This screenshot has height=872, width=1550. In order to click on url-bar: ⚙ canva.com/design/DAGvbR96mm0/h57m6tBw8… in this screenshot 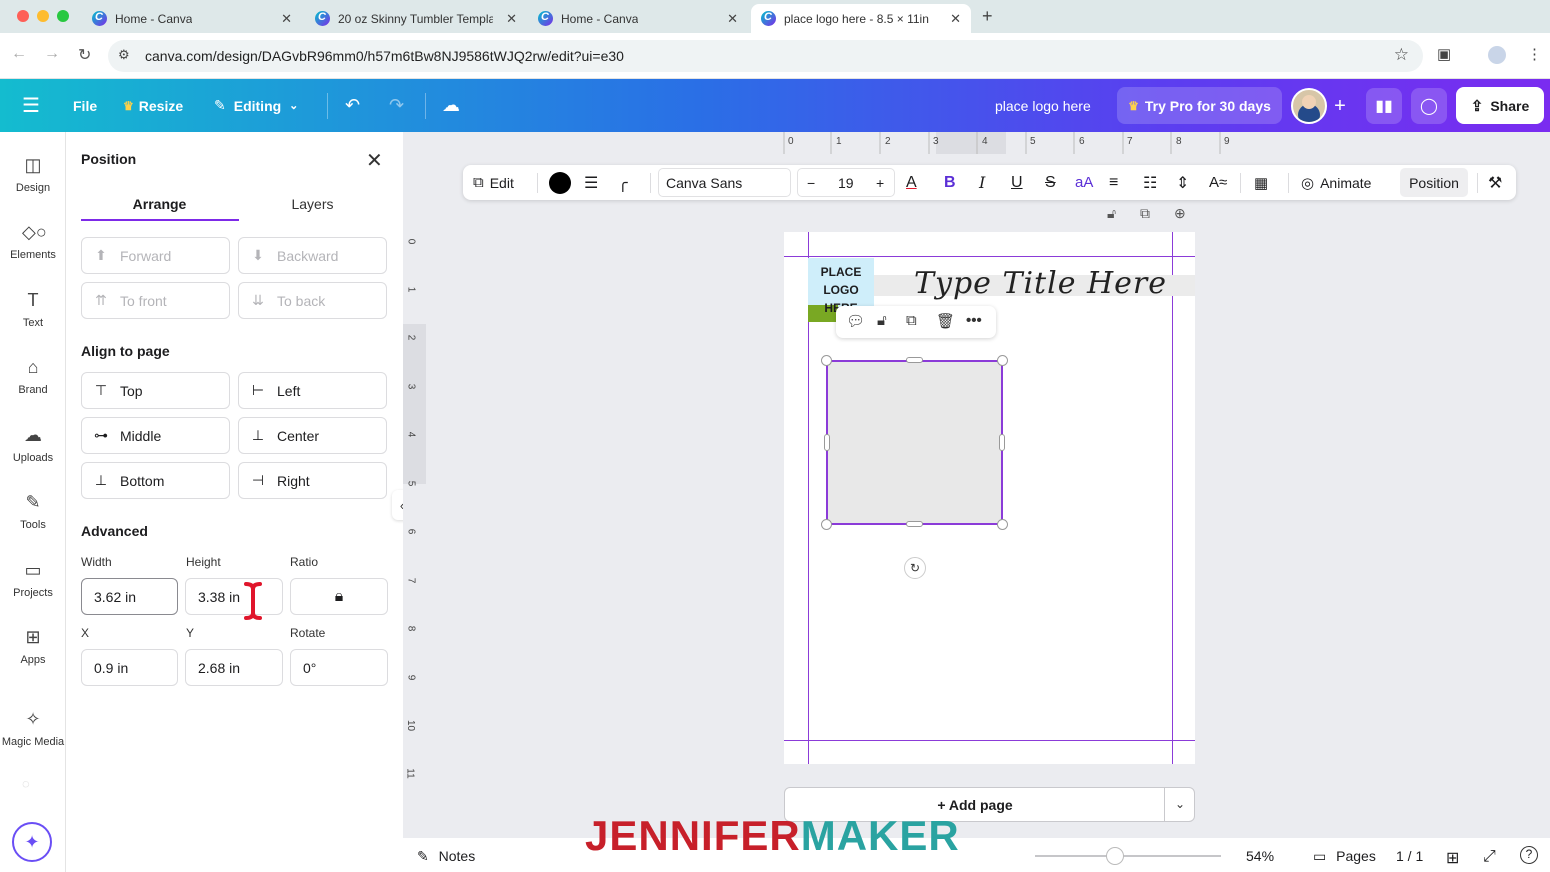, I will do `click(765, 56)`.